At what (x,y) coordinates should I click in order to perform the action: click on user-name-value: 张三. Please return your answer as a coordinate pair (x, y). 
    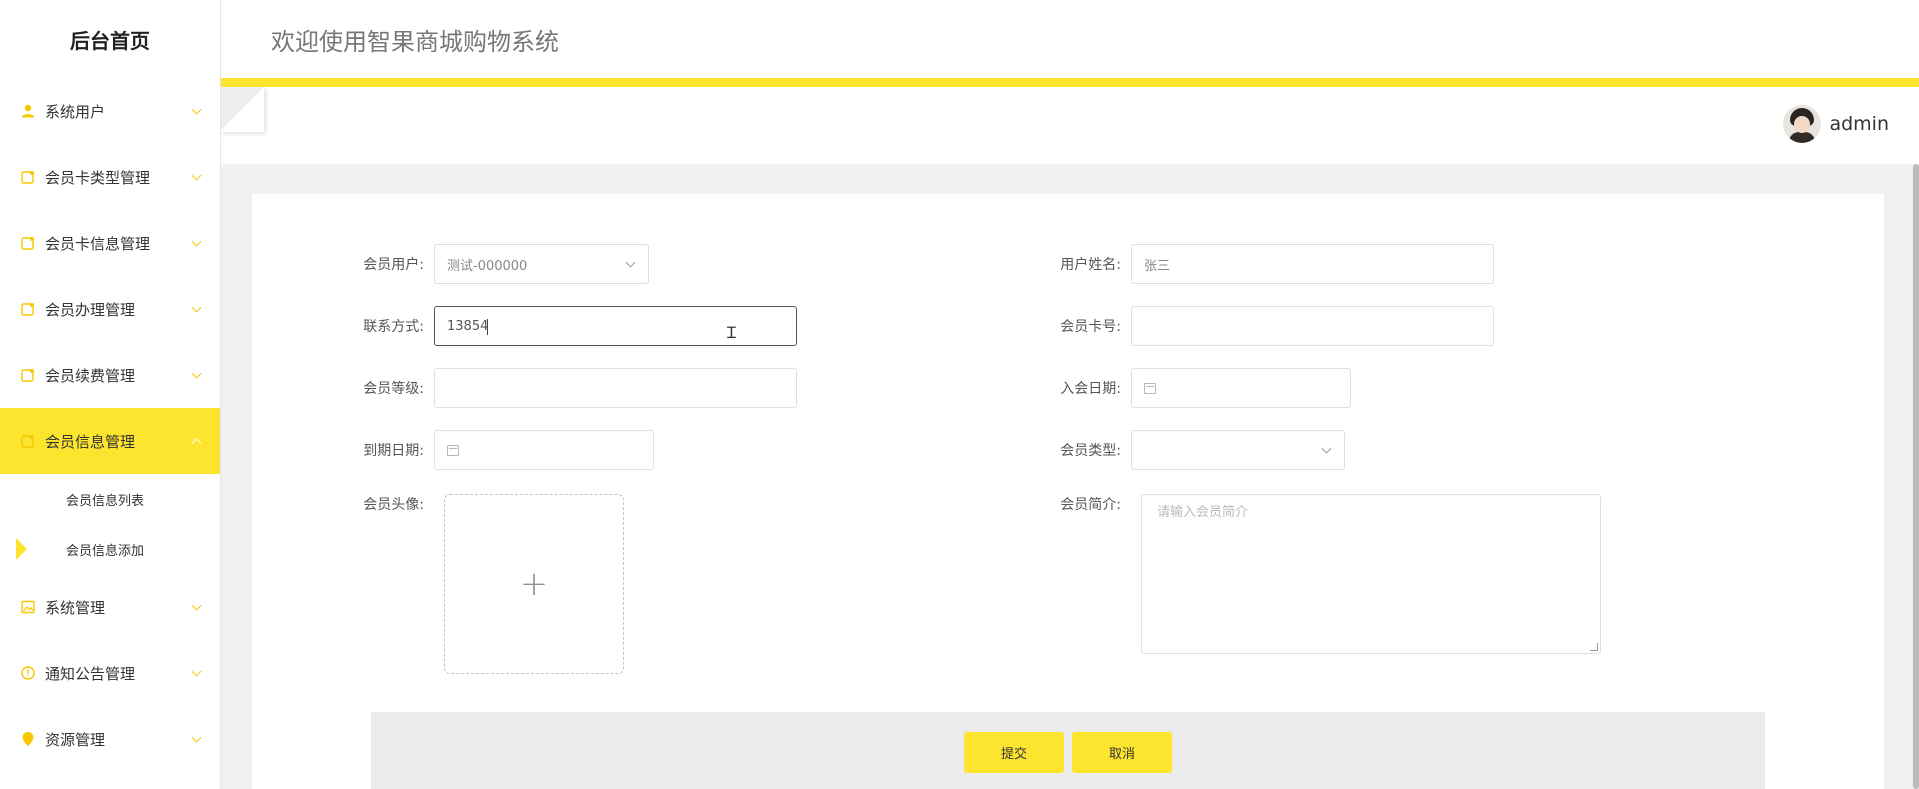
    Looking at the image, I should click on (1157, 266).